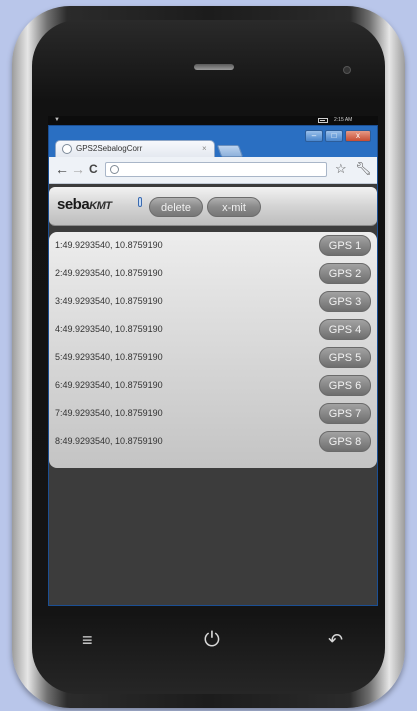  I want to click on gps-coordinate-text: 2:49.9293540, 10.8759190, so click(109, 273).